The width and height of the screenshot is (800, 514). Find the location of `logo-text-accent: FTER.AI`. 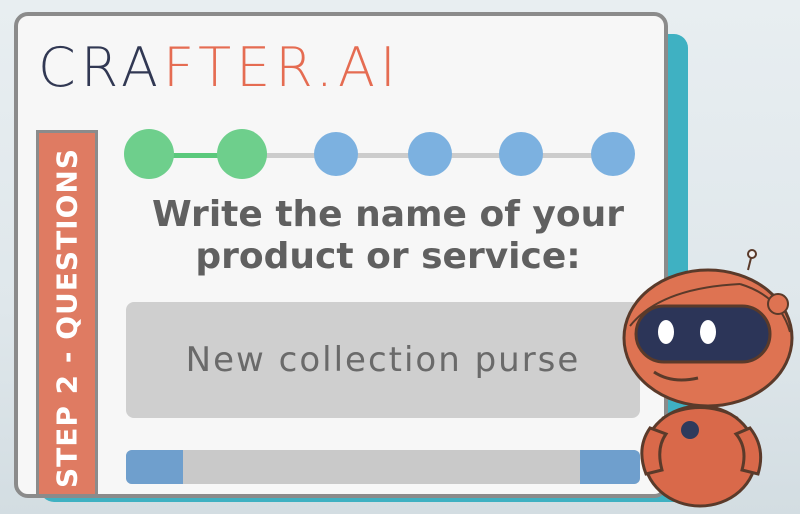

logo-text-accent: FTER.AI is located at coordinates (281, 67).